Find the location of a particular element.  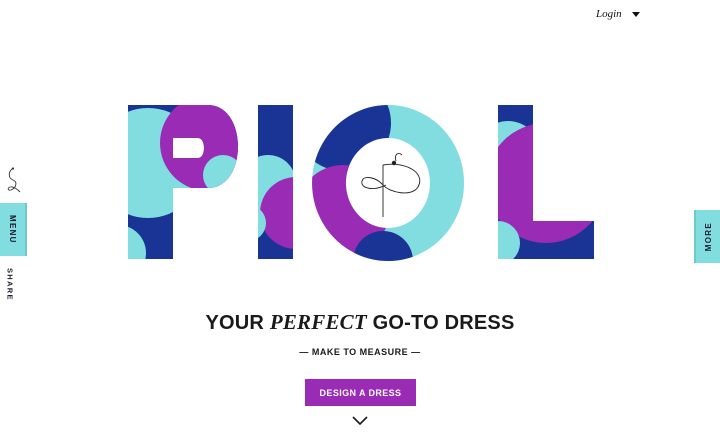

share-button: SHARE is located at coordinates (10, 284).